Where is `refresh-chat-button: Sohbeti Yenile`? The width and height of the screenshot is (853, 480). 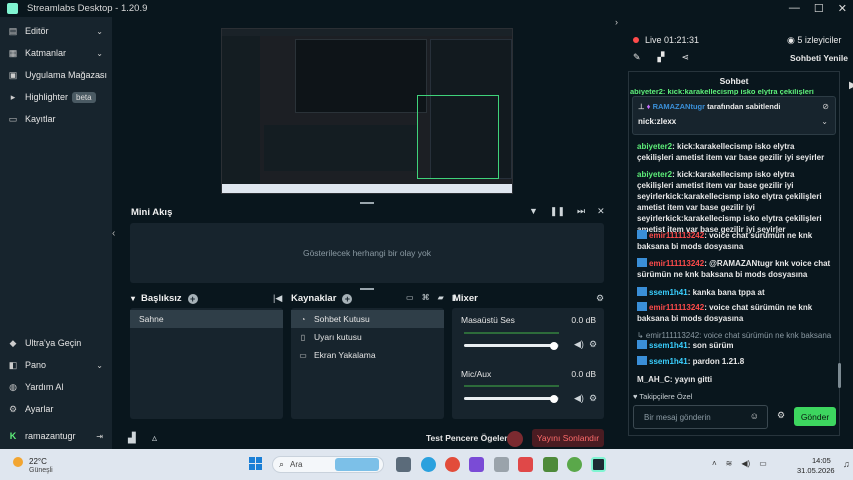
refresh-chat-button: Sohbeti Yenile is located at coordinates (819, 58).